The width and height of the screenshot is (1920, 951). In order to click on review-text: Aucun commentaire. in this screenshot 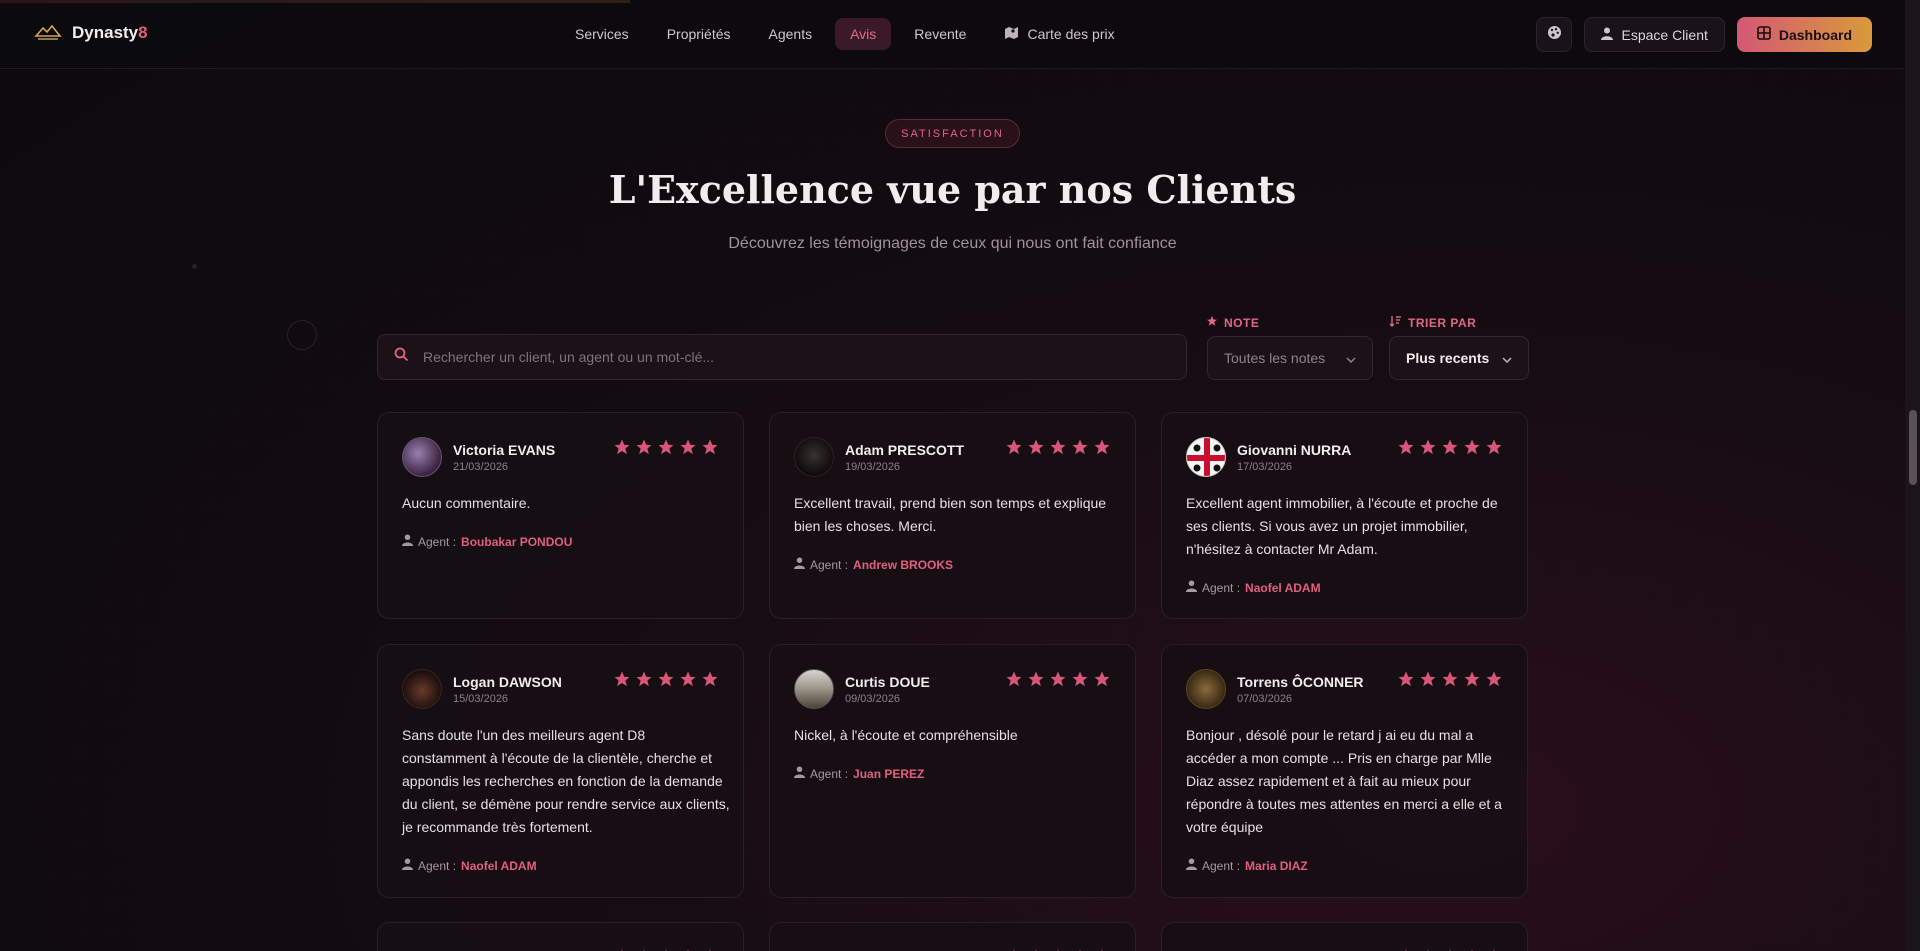, I will do `click(466, 503)`.